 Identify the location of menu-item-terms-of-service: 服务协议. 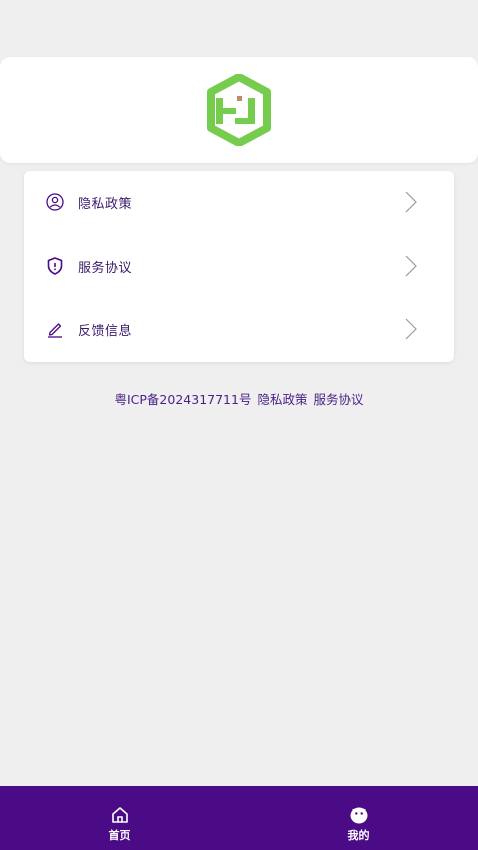
(239, 266).